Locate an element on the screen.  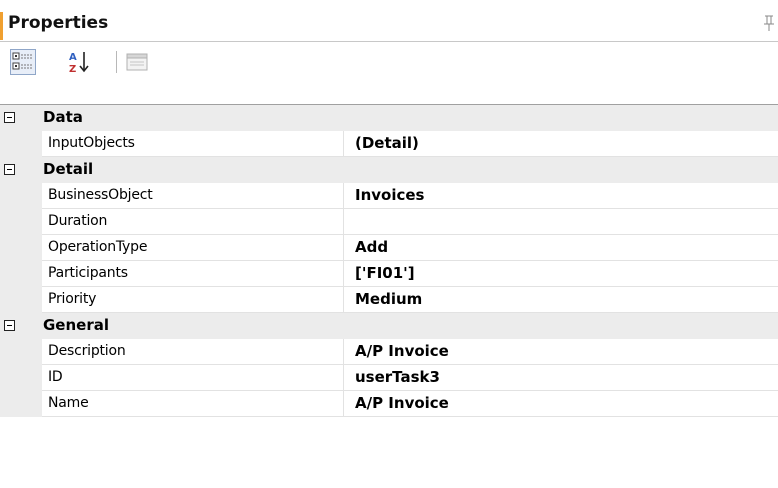
property-name: OperationType is located at coordinates (97, 247).